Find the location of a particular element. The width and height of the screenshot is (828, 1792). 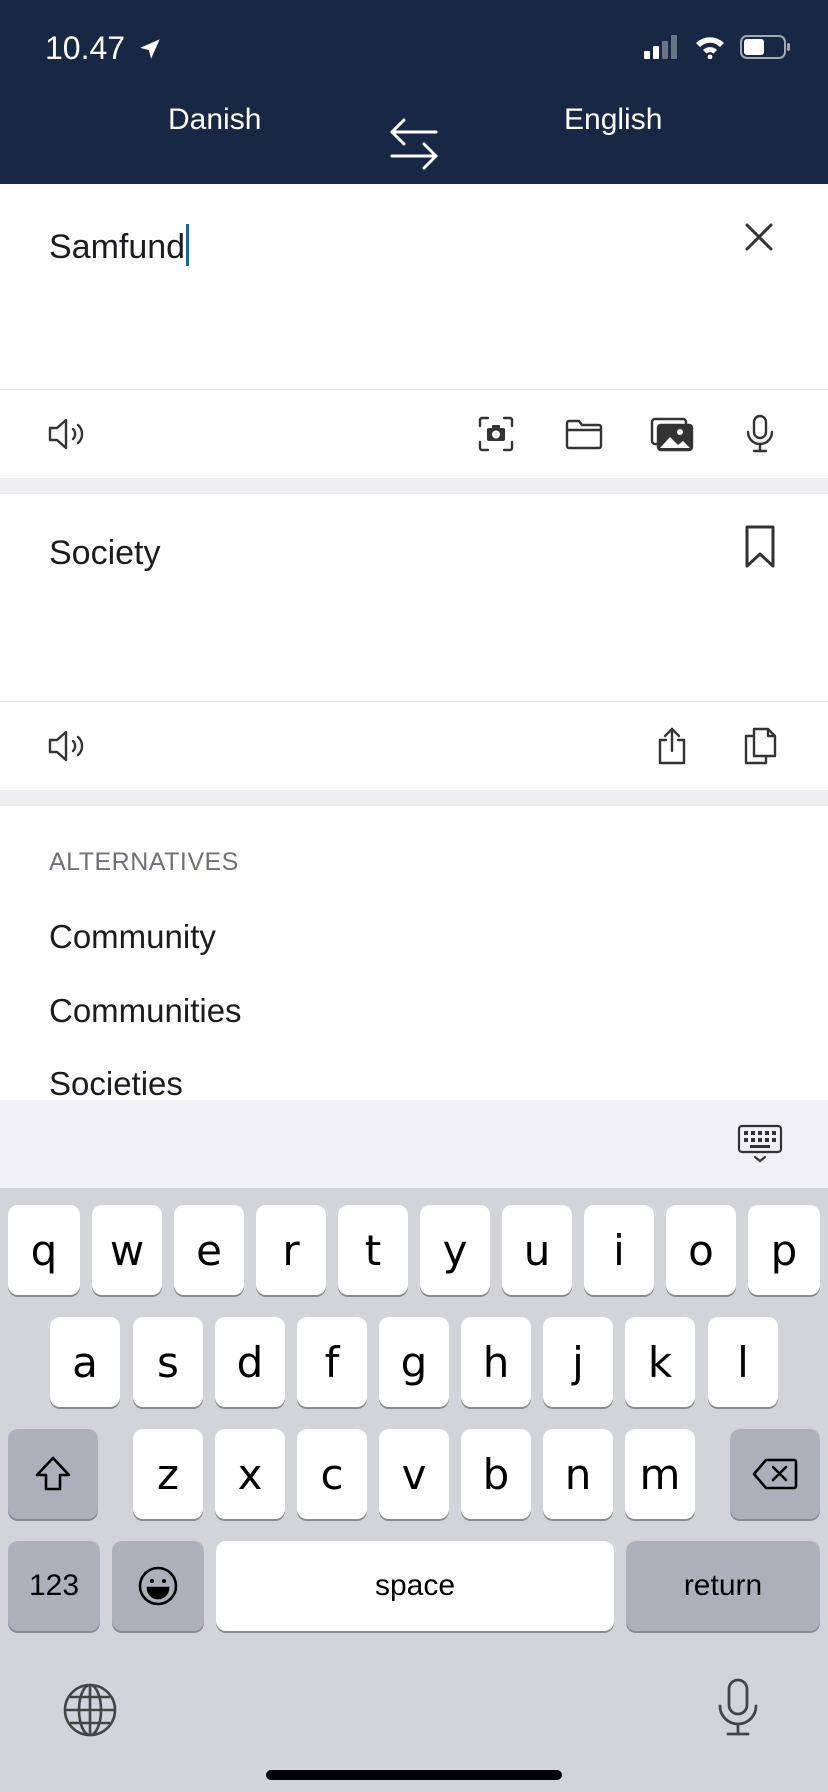

hide-keyboard-button is located at coordinates (760, 1144).